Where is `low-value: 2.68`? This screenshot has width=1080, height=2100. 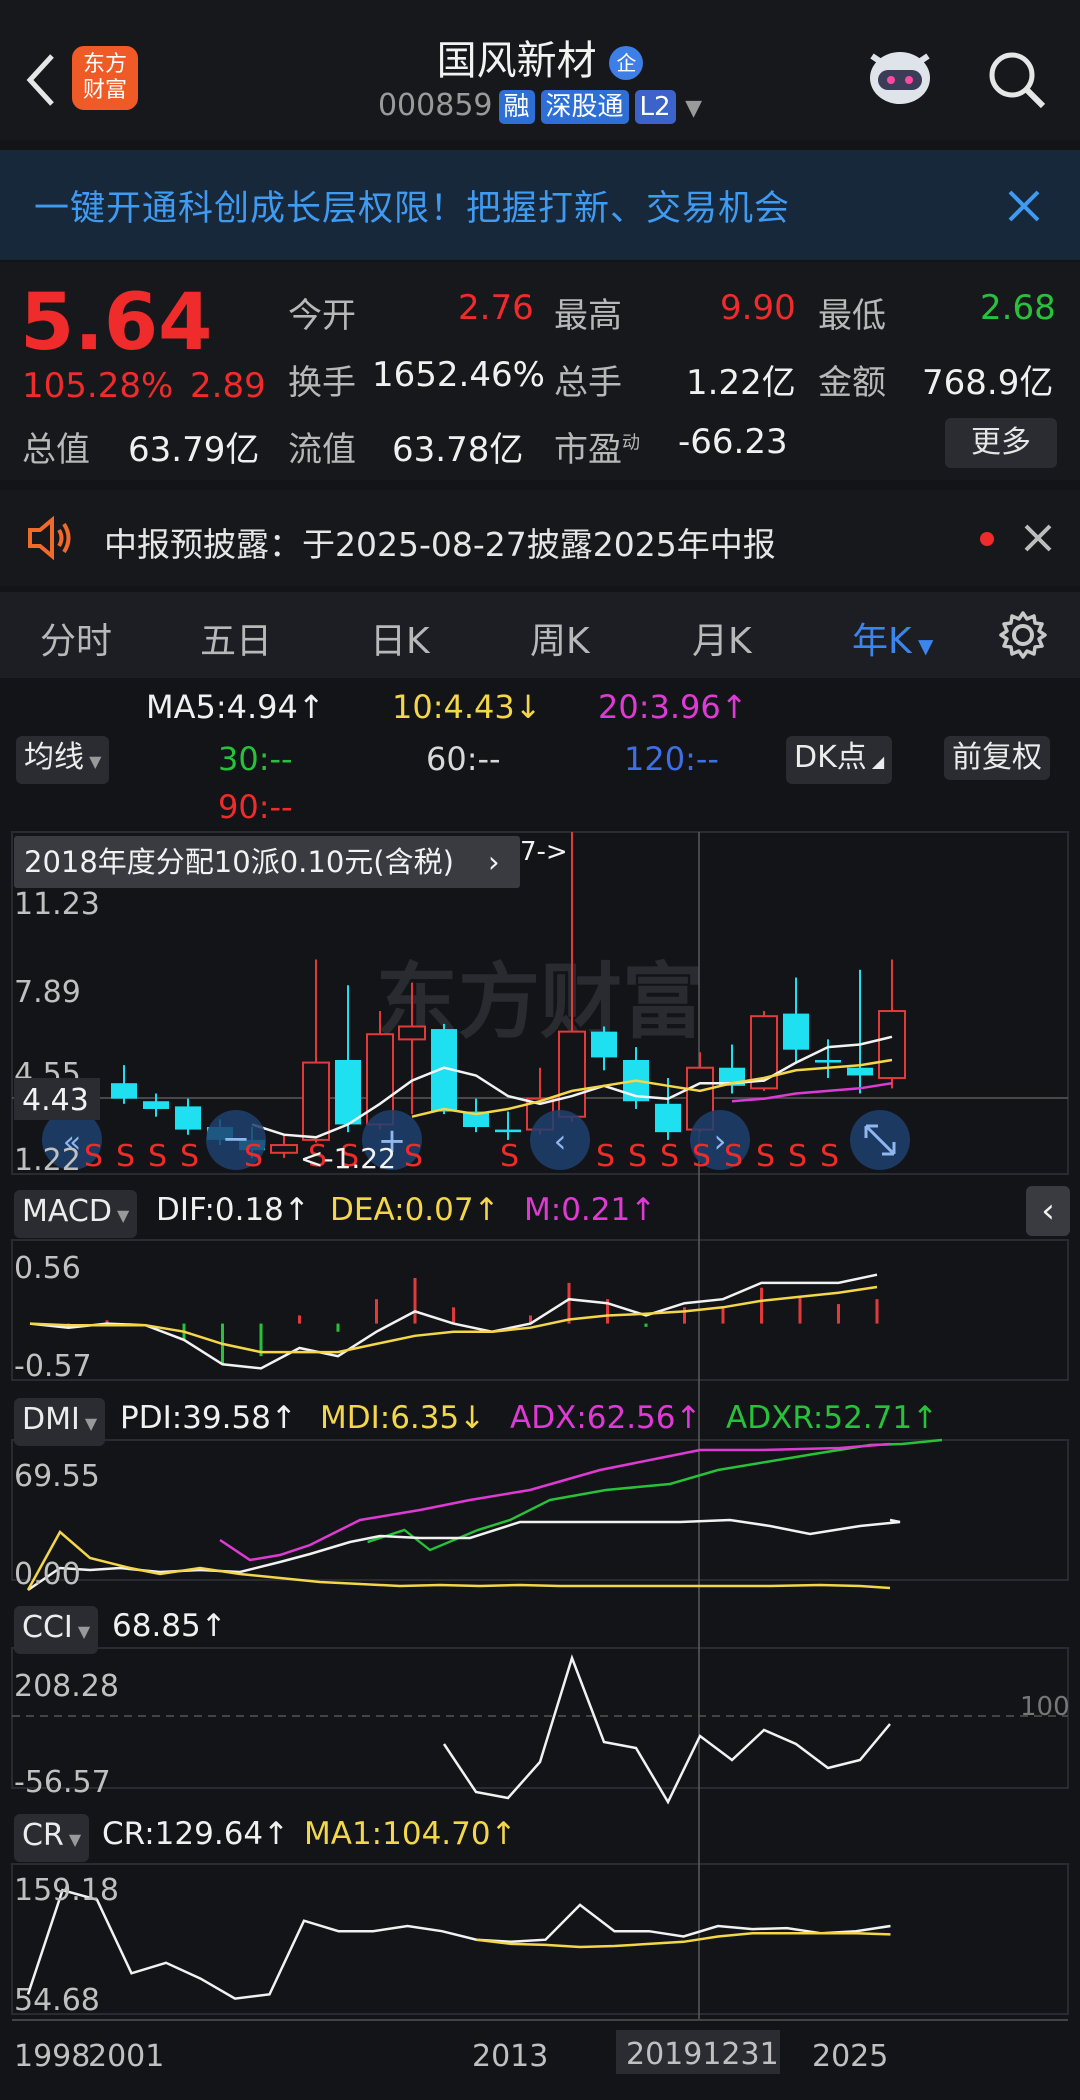 low-value: 2.68 is located at coordinates (1018, 308).